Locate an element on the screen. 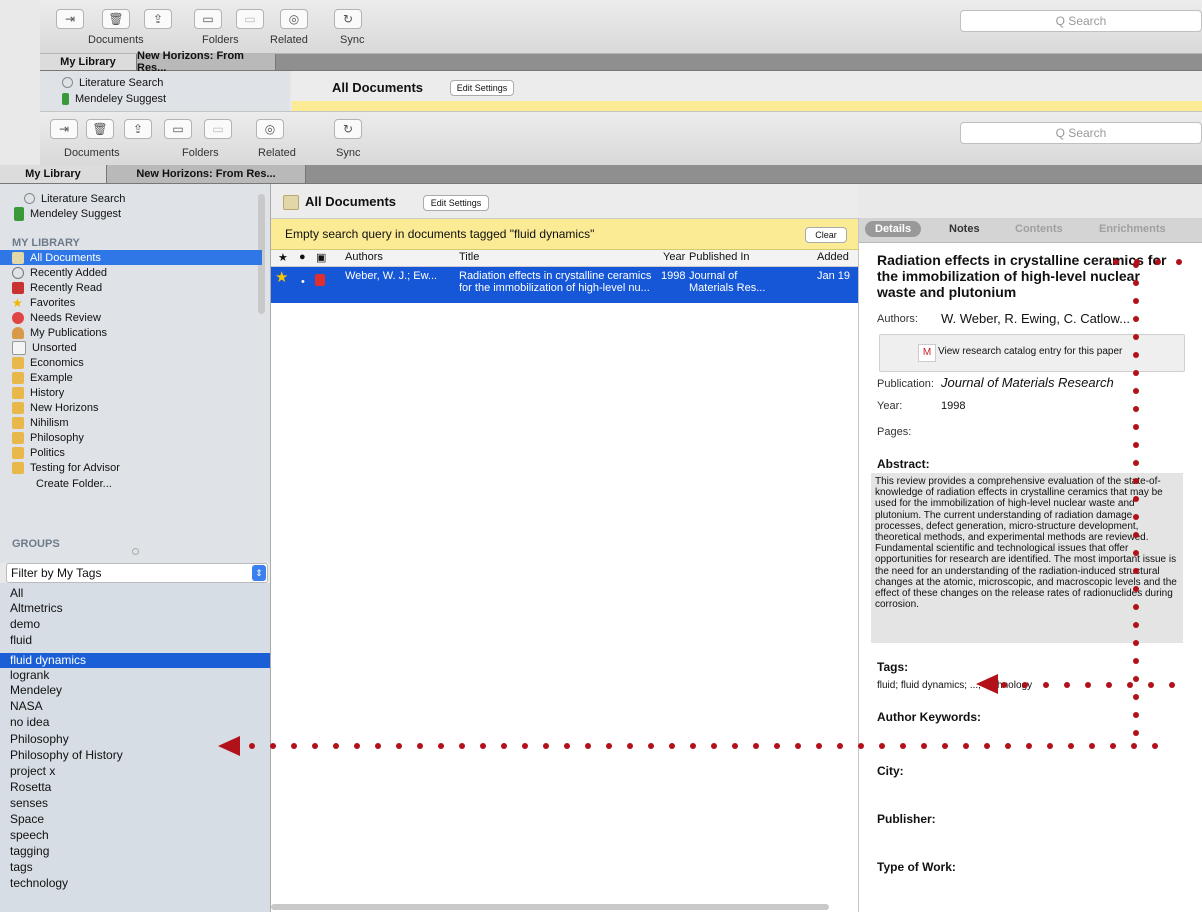 The width and height of the screenshot is (1202, 912). annotation-arrowhead-tags is located at coordinates (987, 684).